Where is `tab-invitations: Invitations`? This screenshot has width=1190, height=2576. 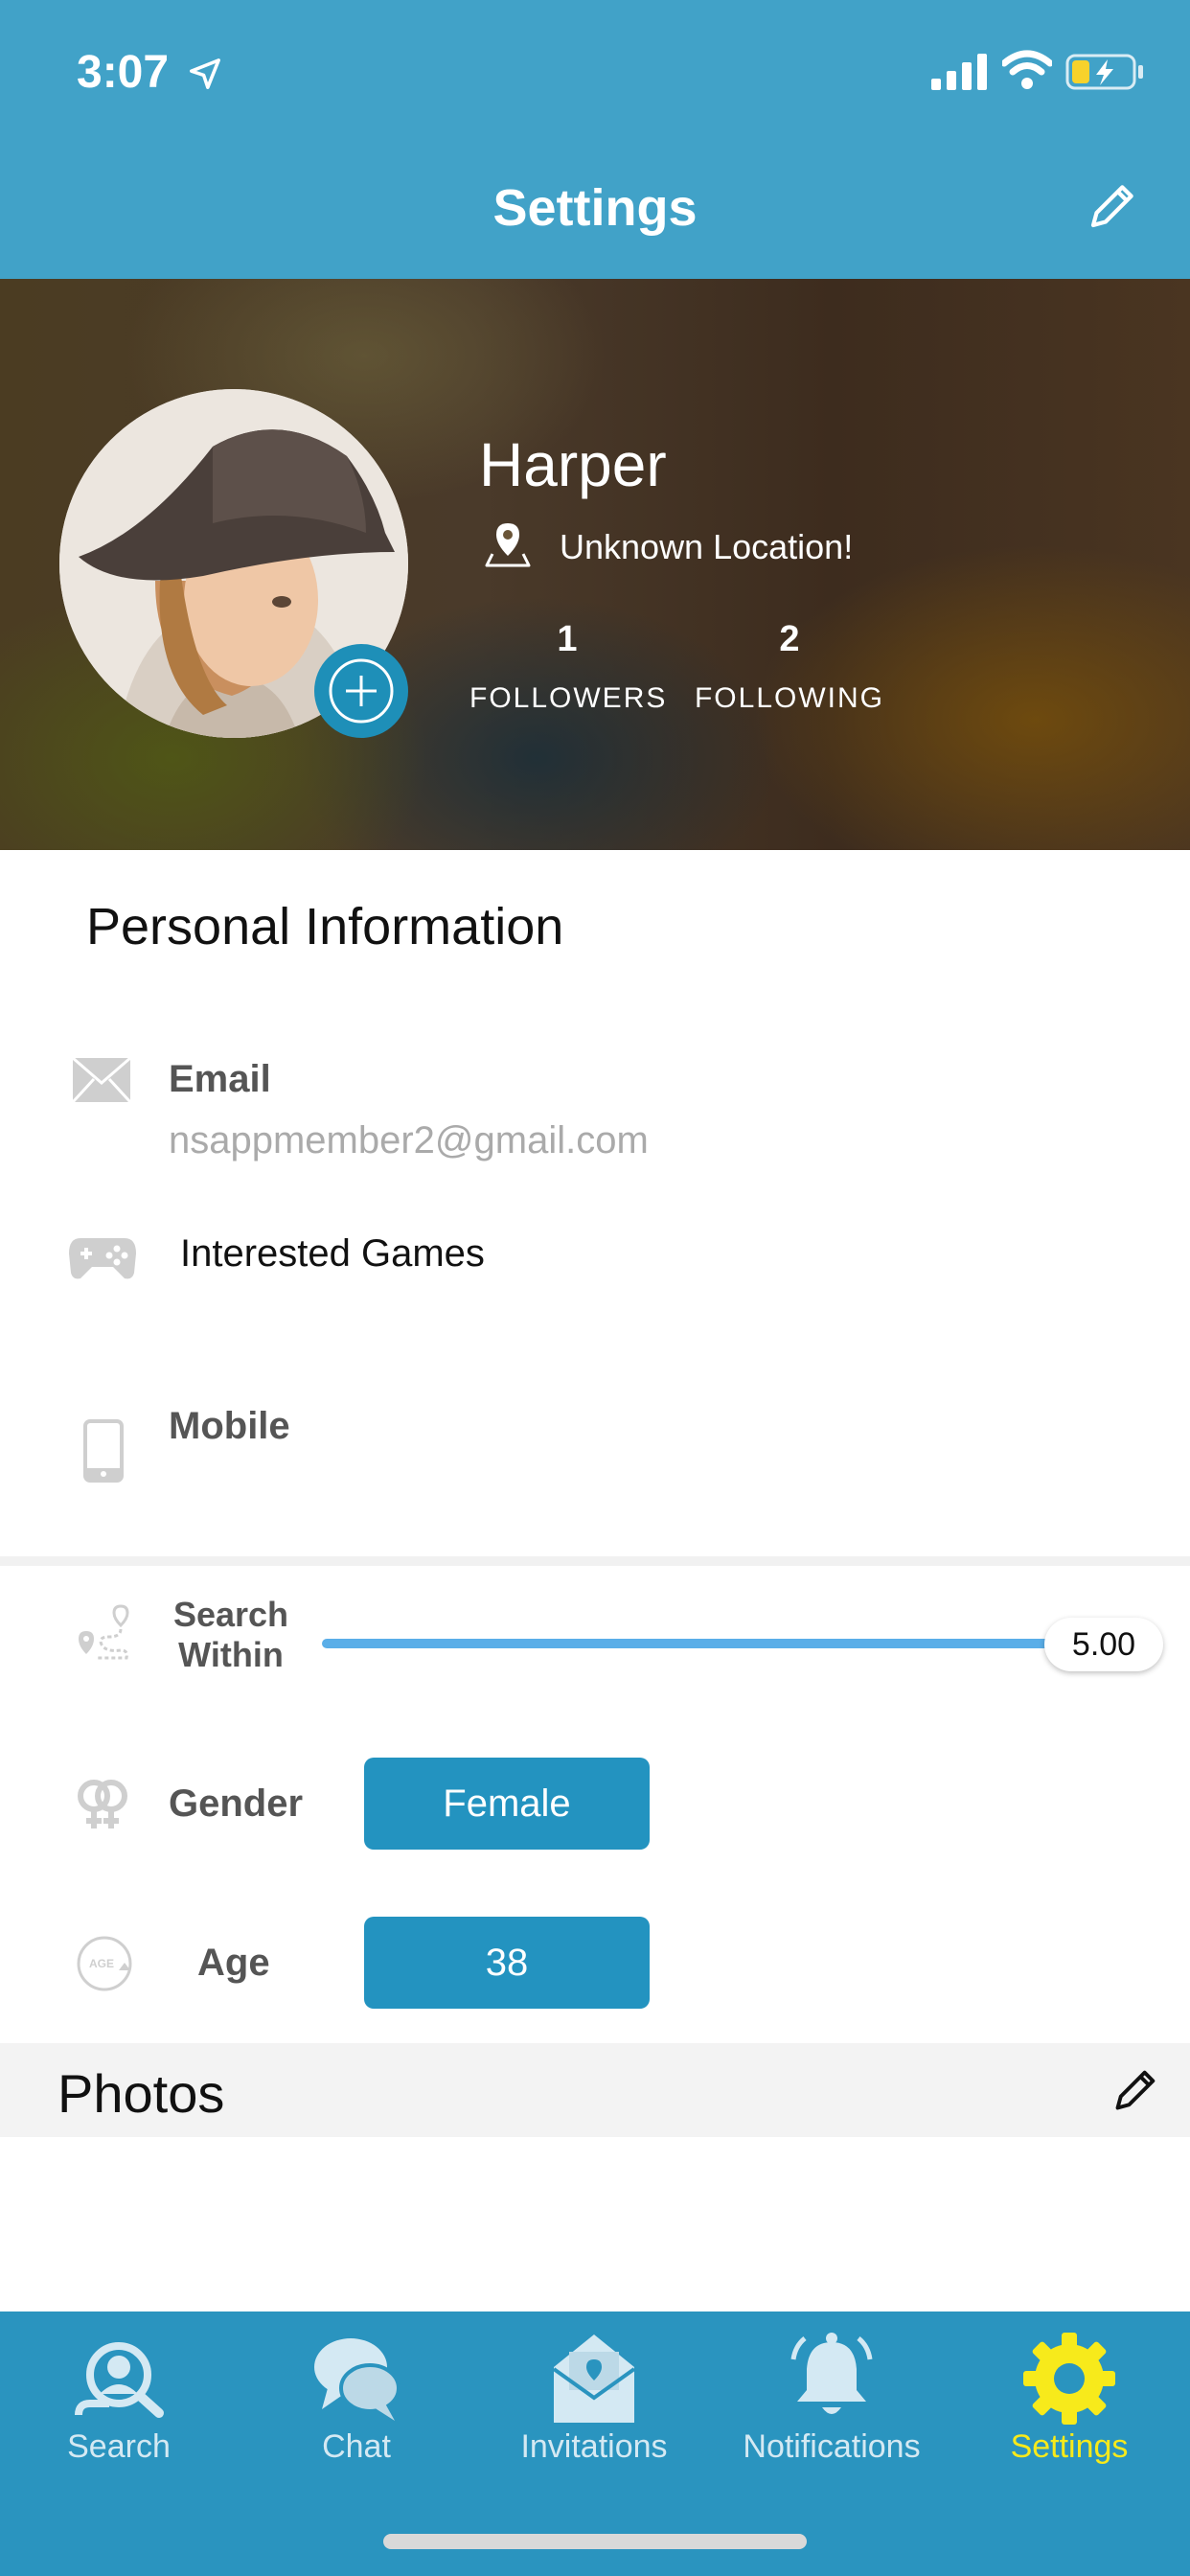
tab-invitations: Invitations is located at coordinates (594, 2407).